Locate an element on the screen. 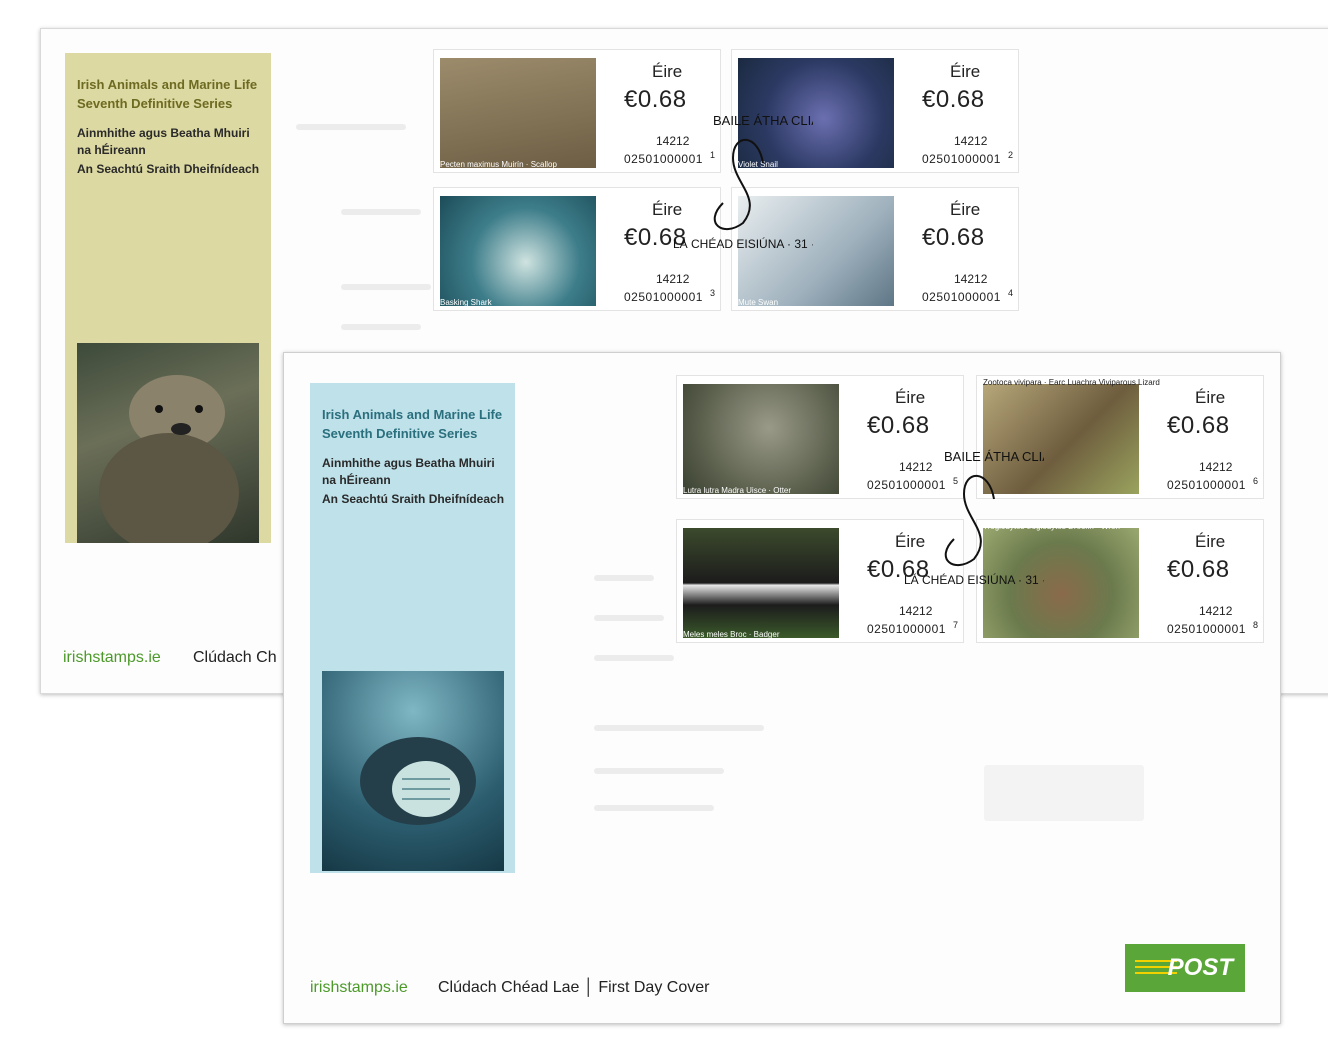  stamp-caption: Lutra lutra Madra Uisce · Otter is located at coordinates (737, 490).